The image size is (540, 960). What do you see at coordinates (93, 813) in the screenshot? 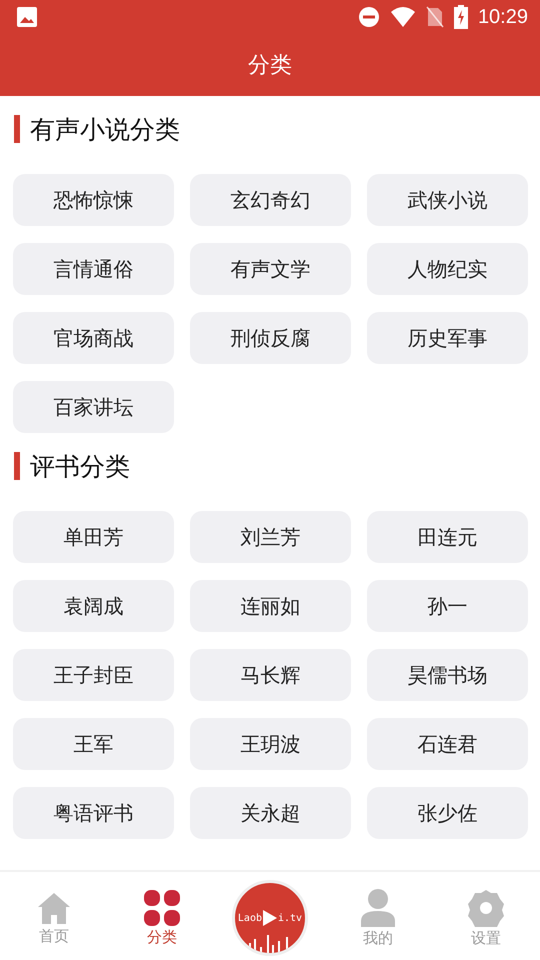
I see `category-button: 粤语评书` at bounding box center [93, 813].